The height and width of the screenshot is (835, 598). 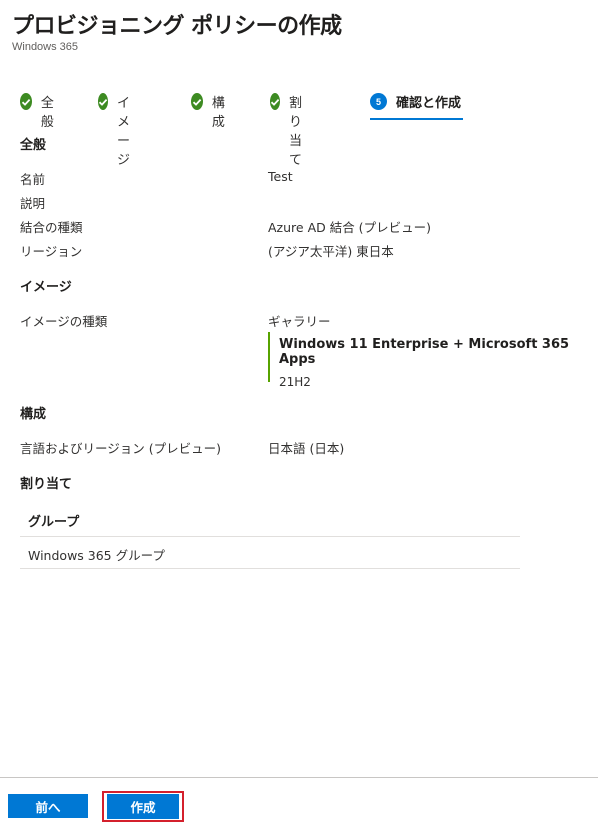 I want to click on step-configuration: 構成, so click(x=210, y=109).